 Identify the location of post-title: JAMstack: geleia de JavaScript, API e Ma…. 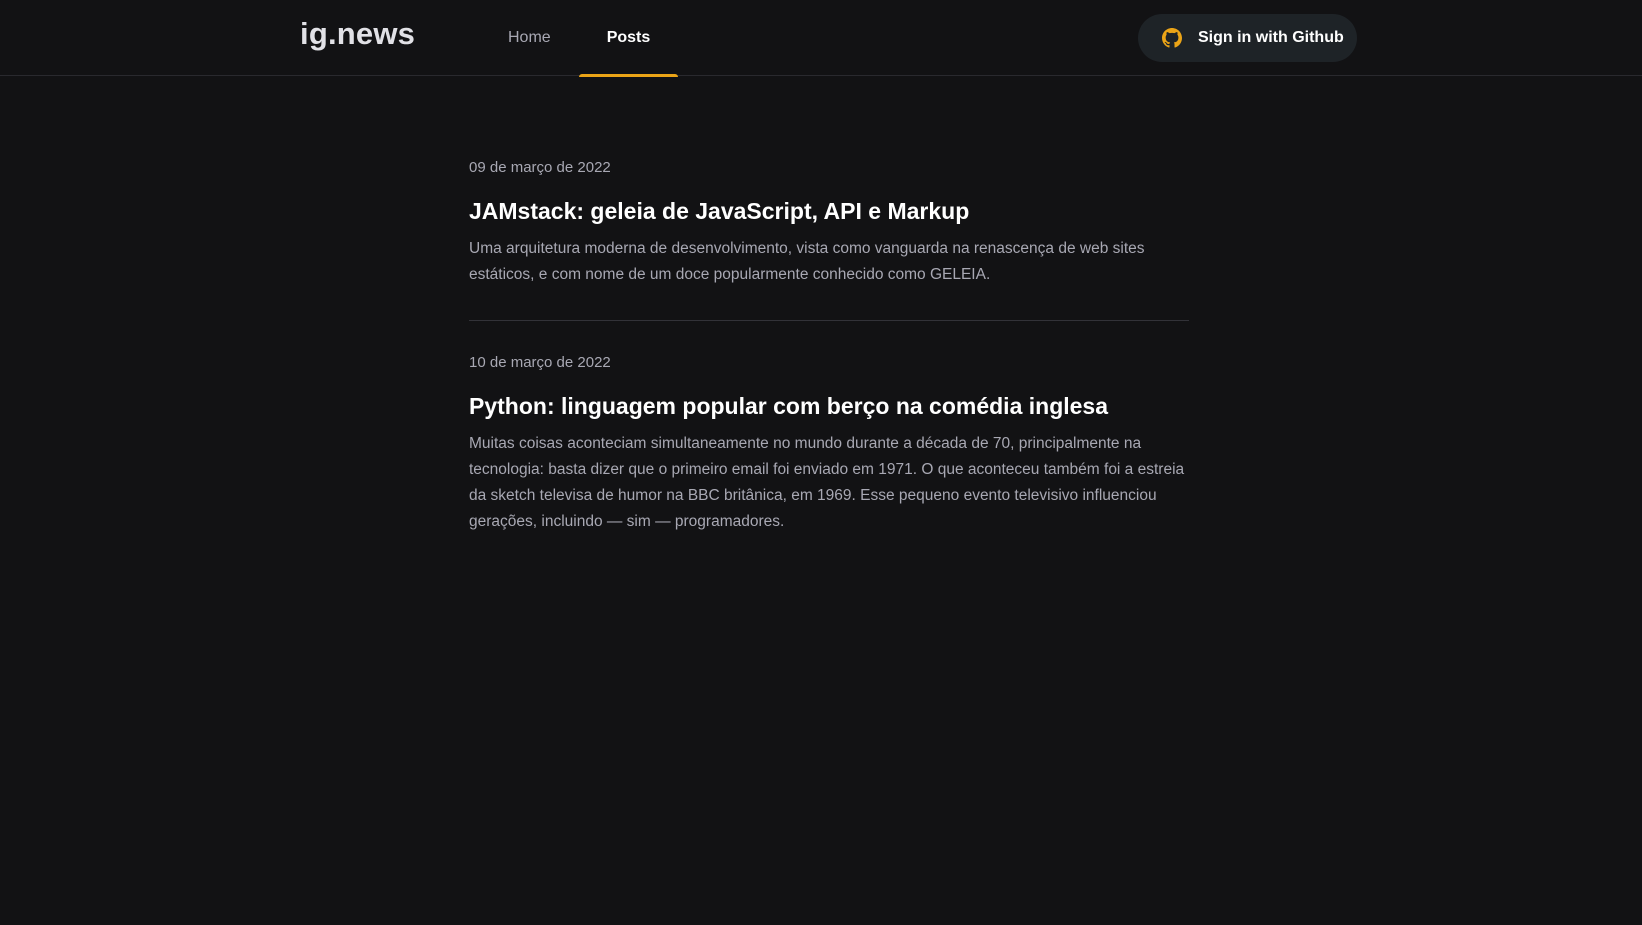
(829, 211).